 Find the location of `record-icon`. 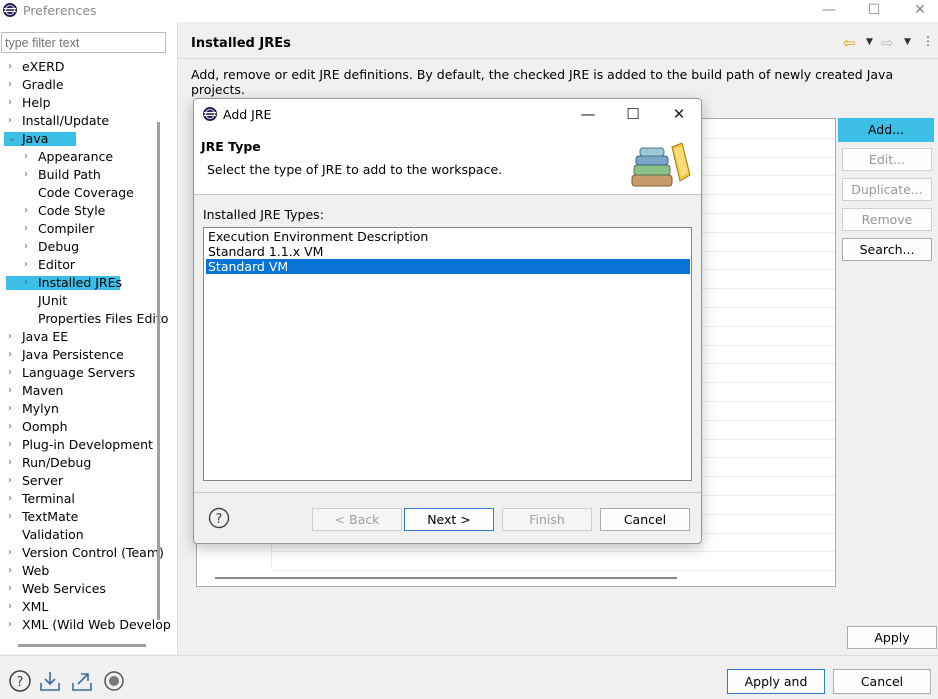

record-icon is located at coordinates (114, 681).